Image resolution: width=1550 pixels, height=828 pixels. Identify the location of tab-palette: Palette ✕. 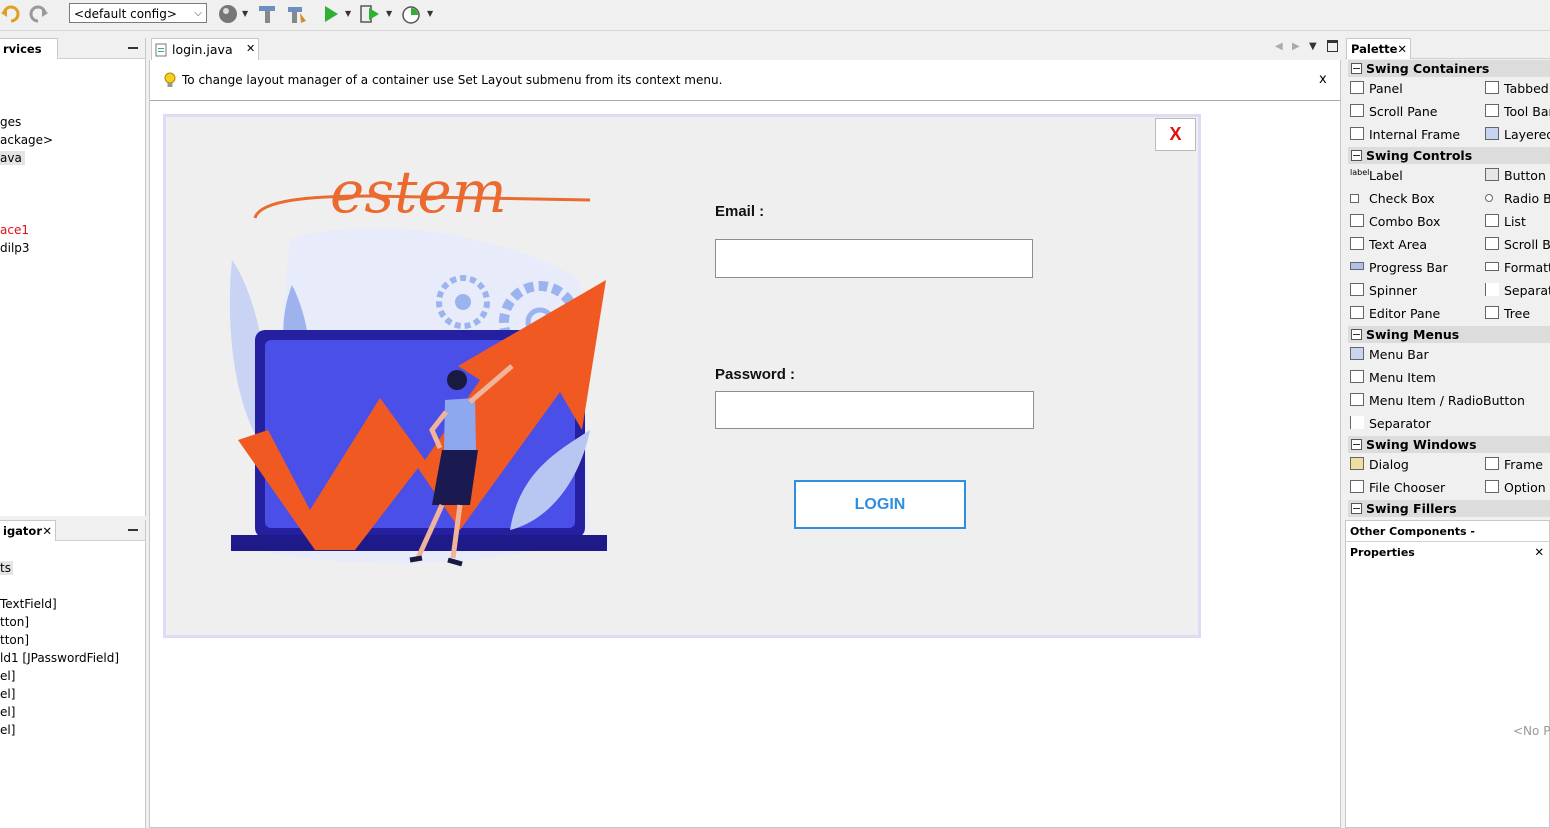
(1378, 48).